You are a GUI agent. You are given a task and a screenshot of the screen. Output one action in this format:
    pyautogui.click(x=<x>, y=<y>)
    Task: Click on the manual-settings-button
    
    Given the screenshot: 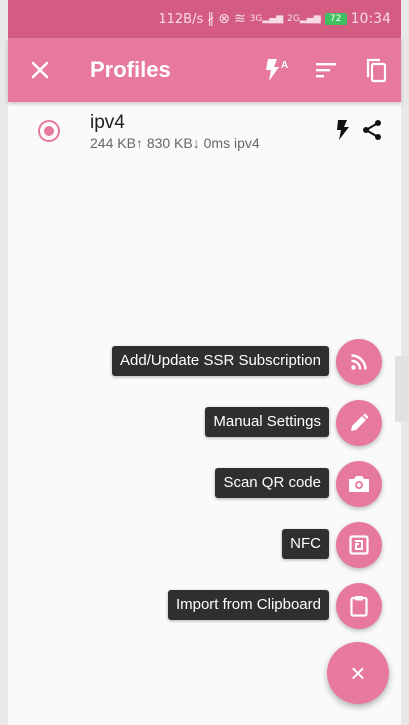 What is the action you would take?
    pyautogui.click(x=359, y=423)
    